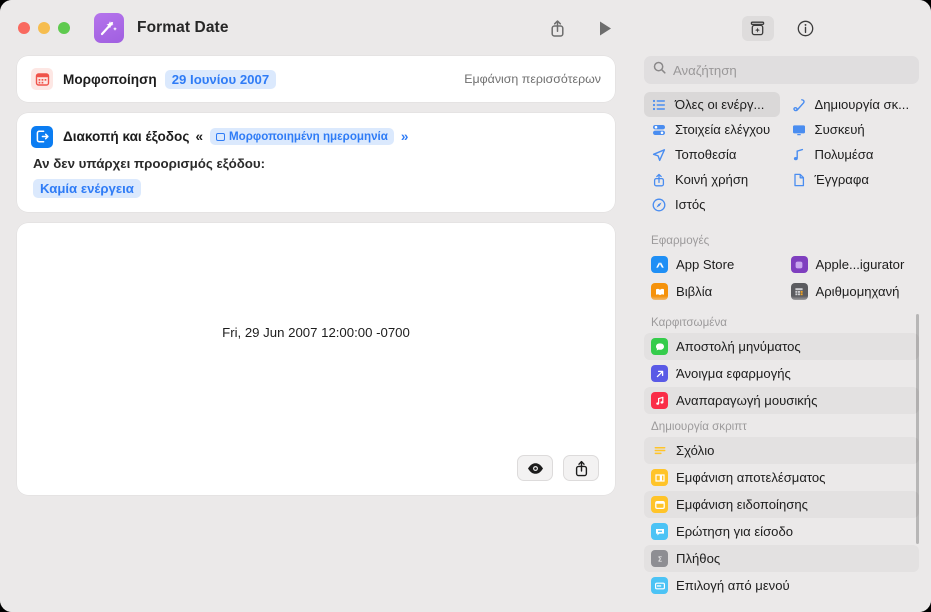 The height and width of the screenshot is (612, 931). I want to click on shortcuts-app-icon, so click(109, 28).